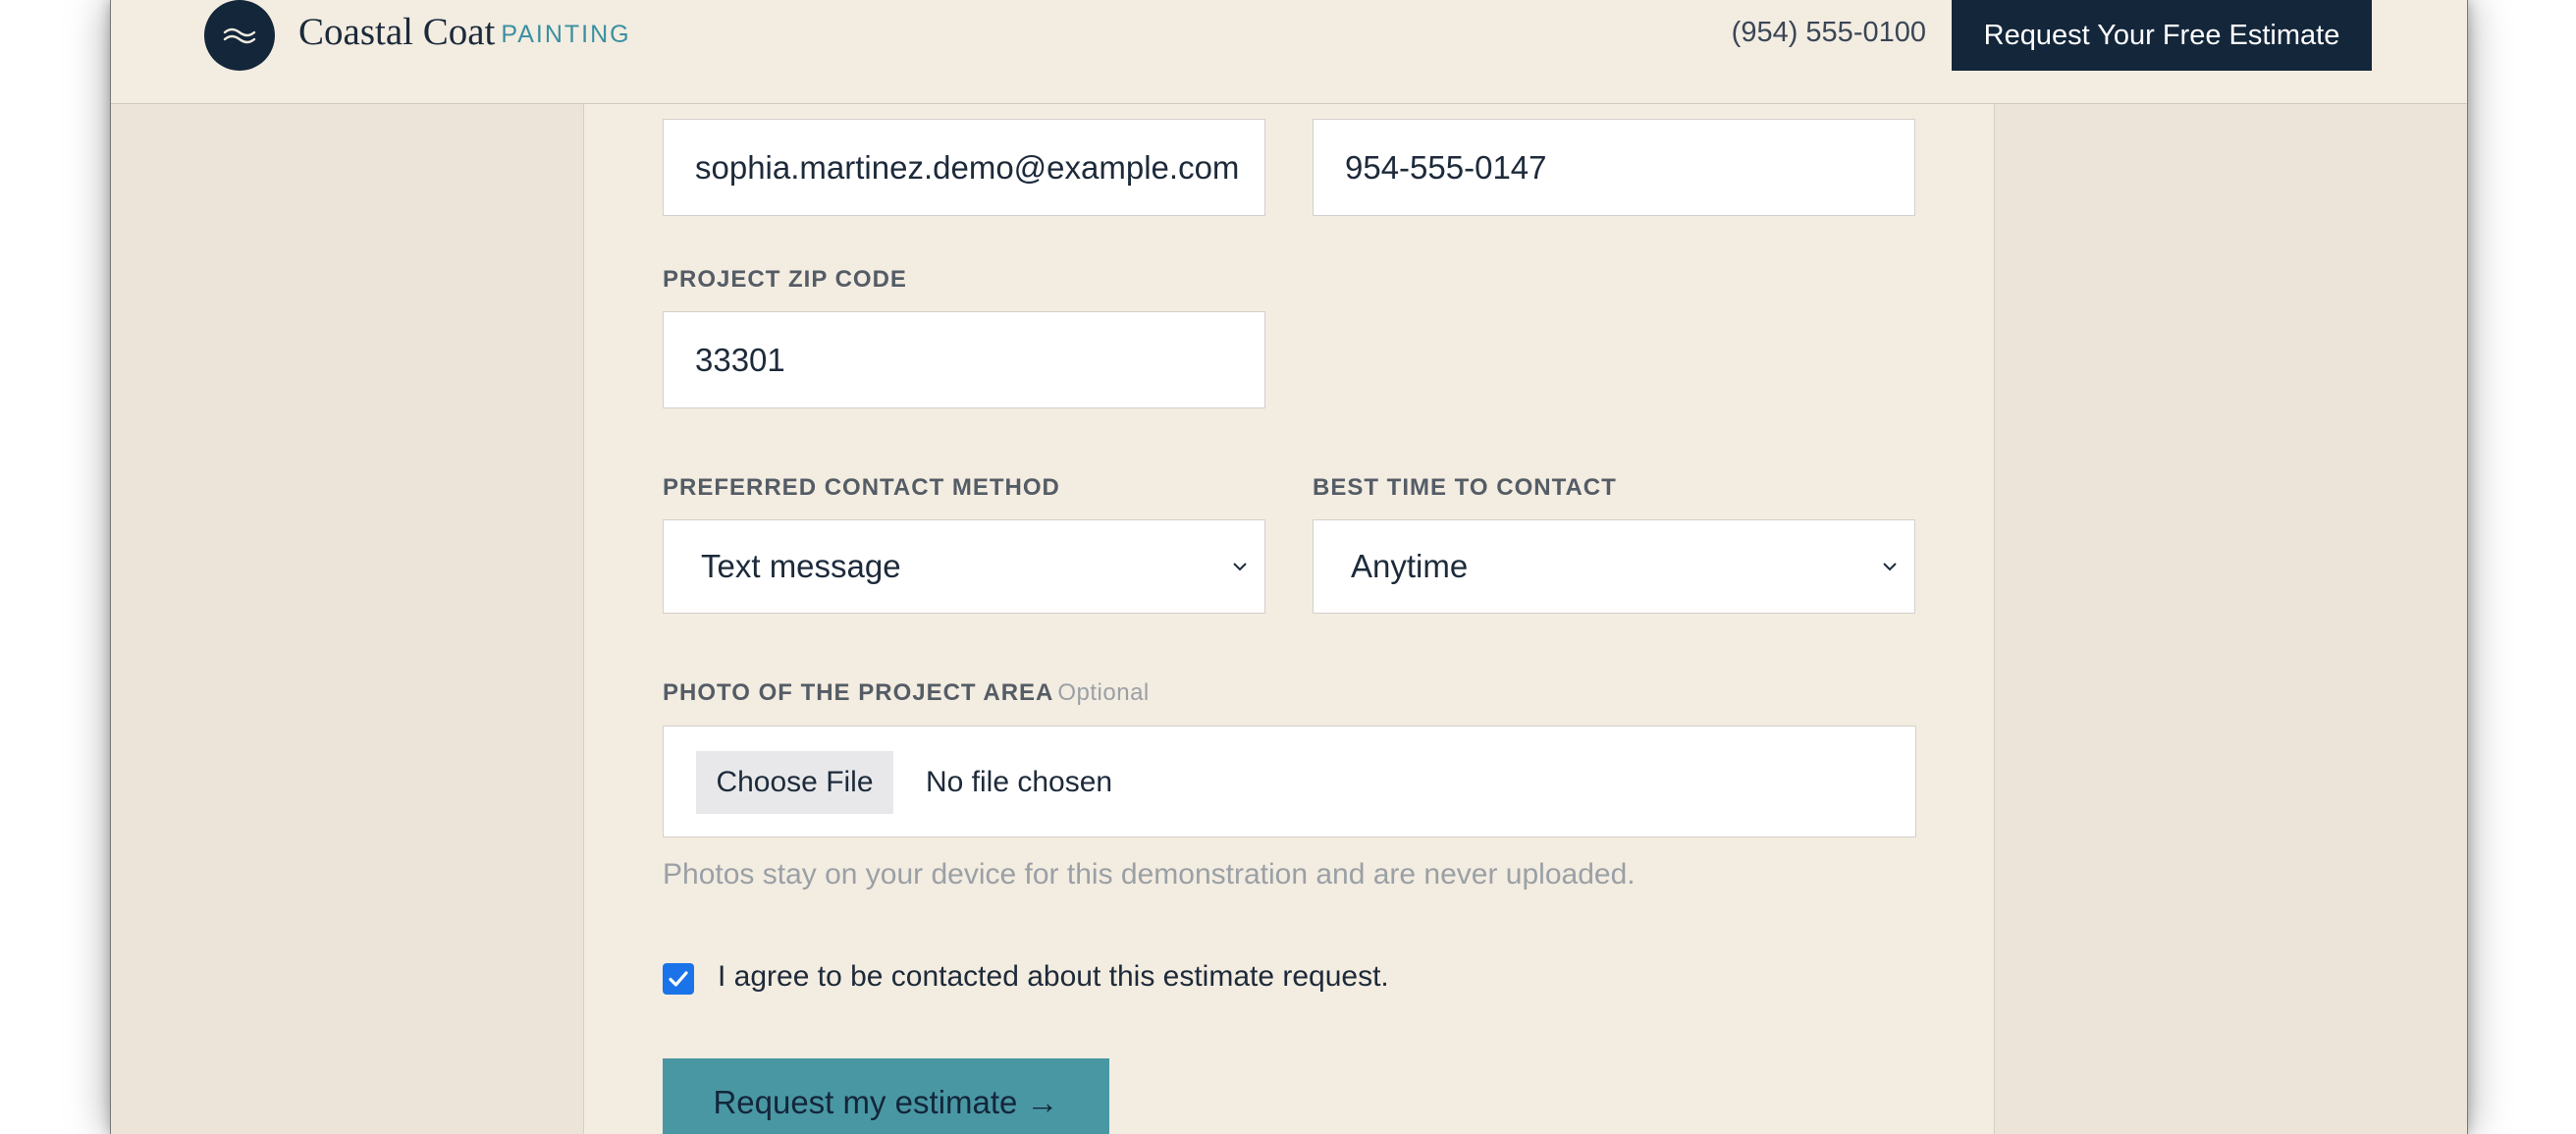 The image size is (2576, 1134). Describe the element at coordinates (397, 32) in the screenshot. I see `brand-name: Coastal Coat` at that location.